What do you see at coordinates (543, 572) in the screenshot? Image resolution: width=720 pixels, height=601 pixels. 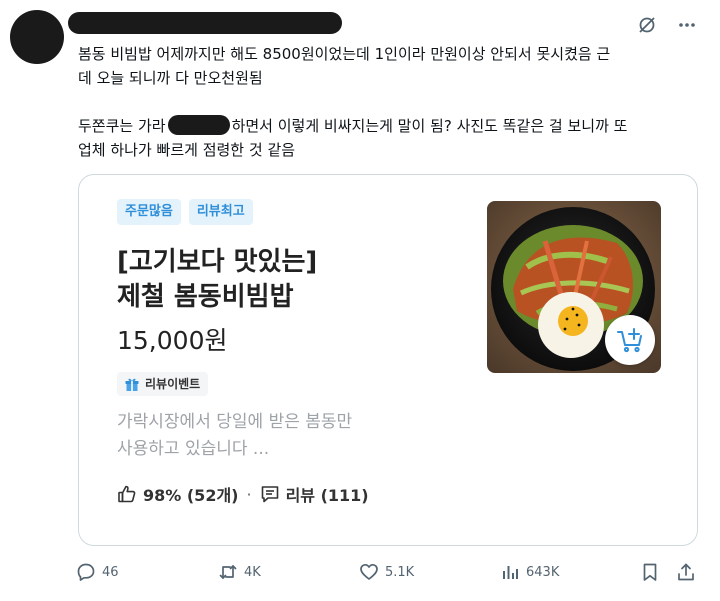 I see `views-count: 643K` at bounding box center [543, 572].